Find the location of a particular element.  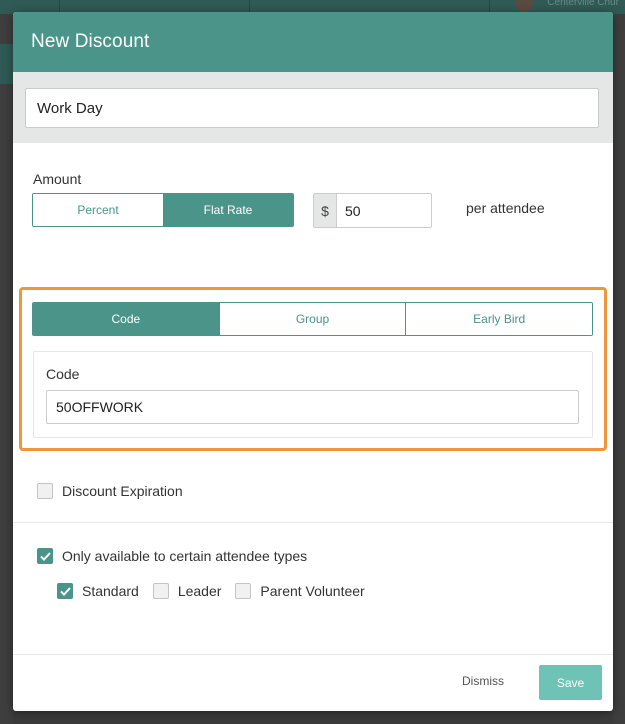

code-input: 50OFFWORK is located at coordinates (312, 407).